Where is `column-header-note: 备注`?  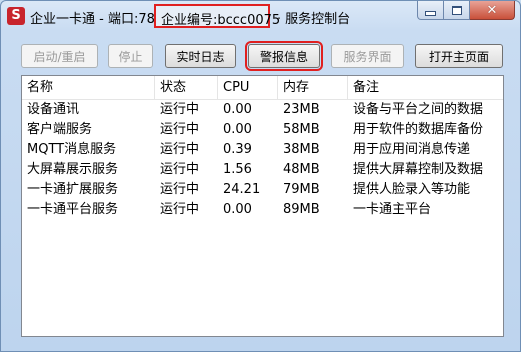
column-header-note: 备注 is located at coordinates (425, 87).